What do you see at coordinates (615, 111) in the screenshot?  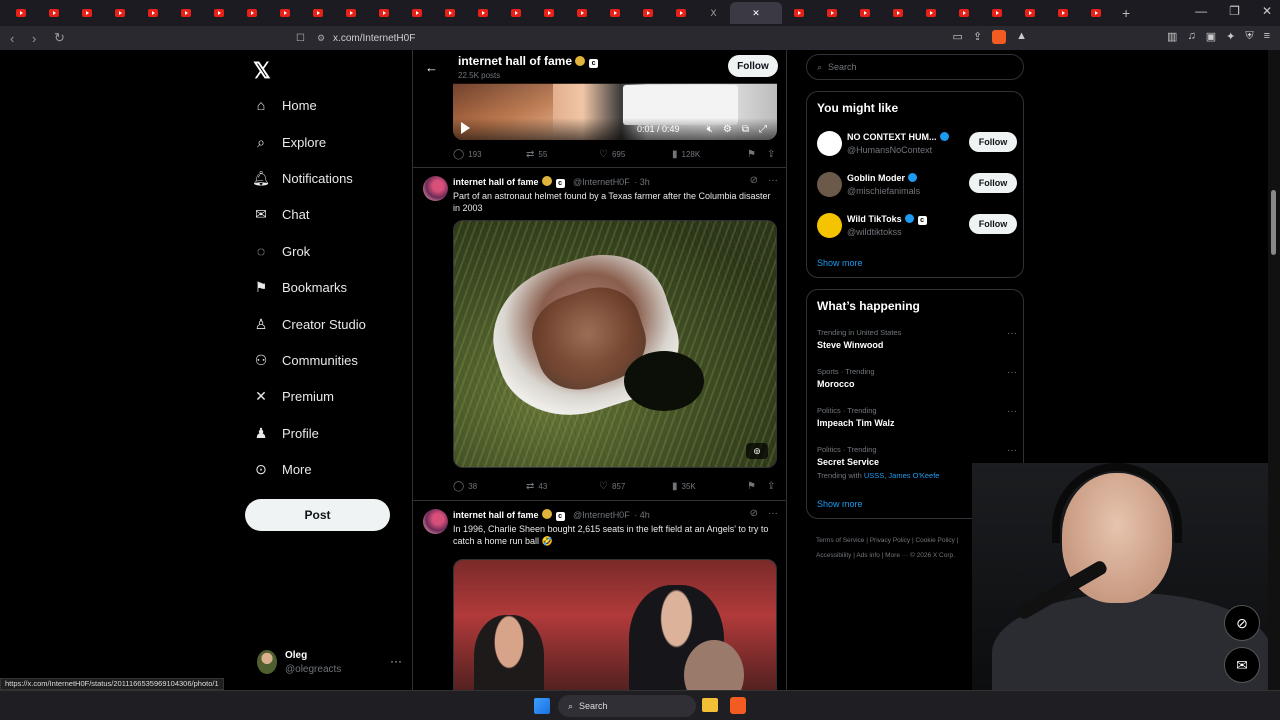 I see `video-player: 0:01 / 0:49 🔇︎ ⚙ ⧉ ⤢` at bounding box center [615, 111].